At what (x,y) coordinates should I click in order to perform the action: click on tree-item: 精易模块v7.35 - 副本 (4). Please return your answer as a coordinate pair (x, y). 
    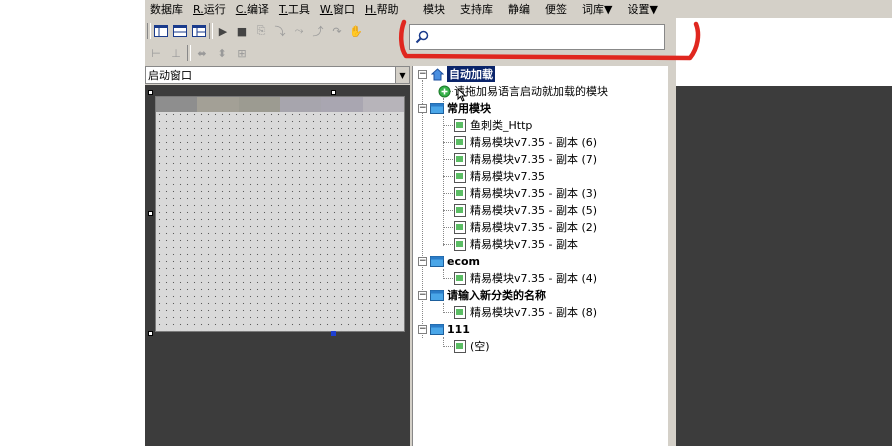
    Looking at the image, I should click on (525, 278).